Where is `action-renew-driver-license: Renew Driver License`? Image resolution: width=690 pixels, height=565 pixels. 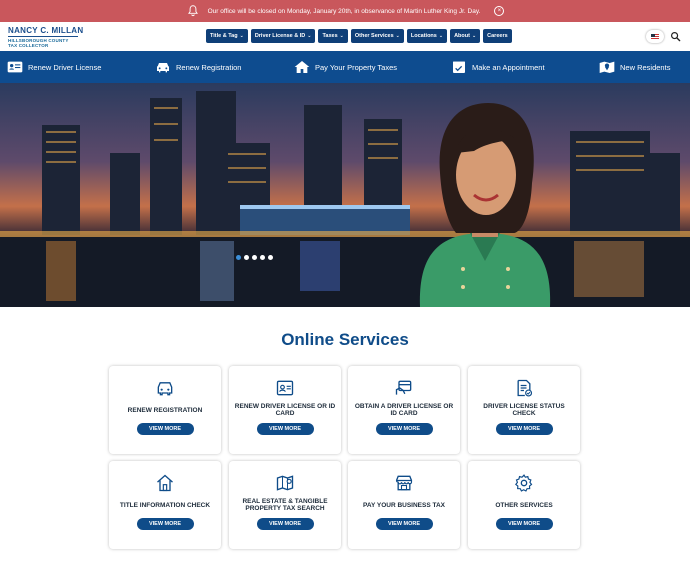
action-renew-driver-license: Renew Driver License is located at coordinates (54, 67).